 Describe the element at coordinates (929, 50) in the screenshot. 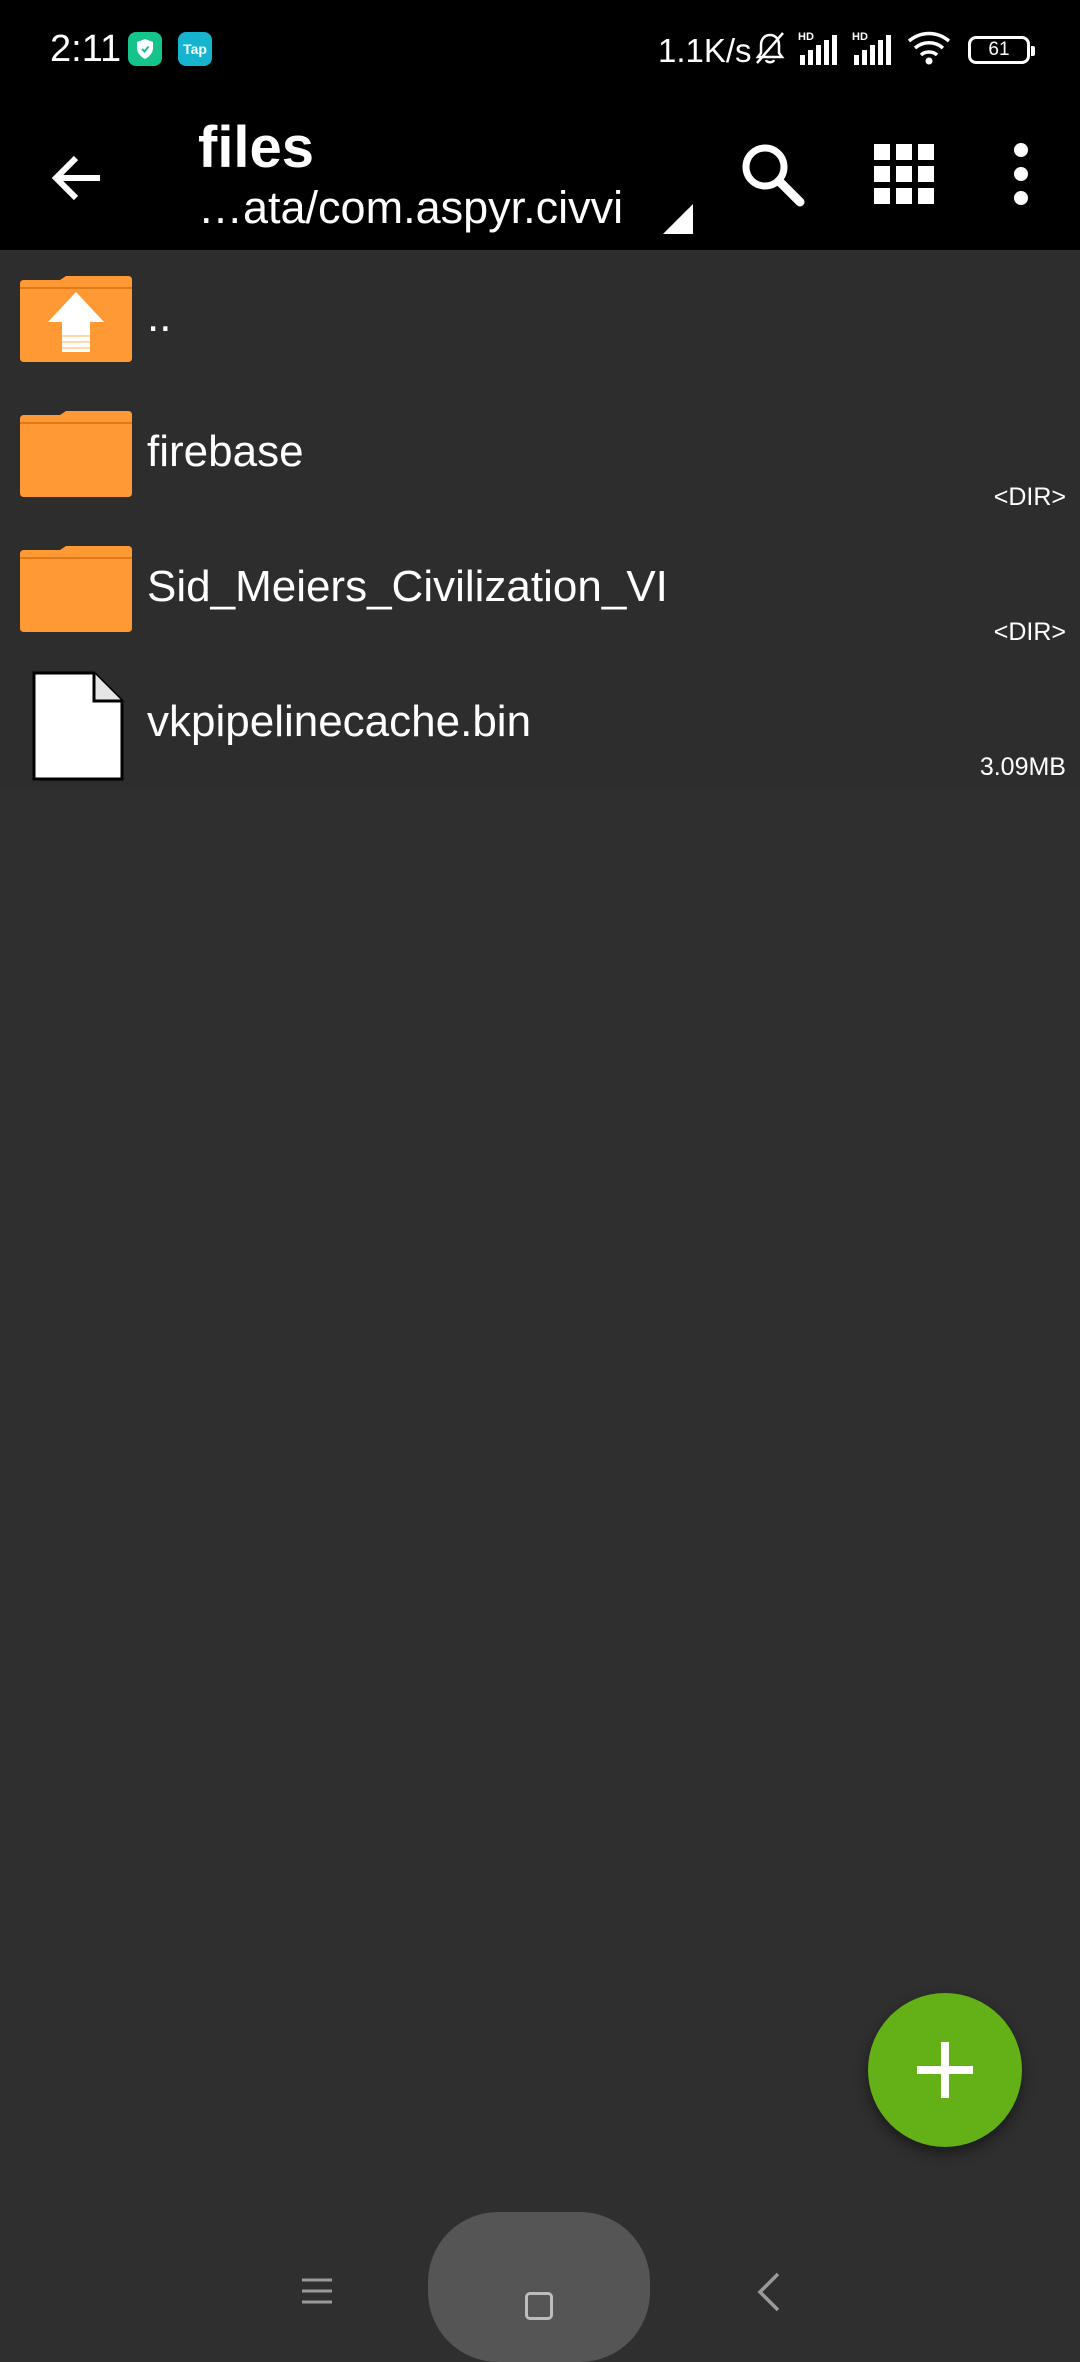

I see `wifi-icon` at that location.